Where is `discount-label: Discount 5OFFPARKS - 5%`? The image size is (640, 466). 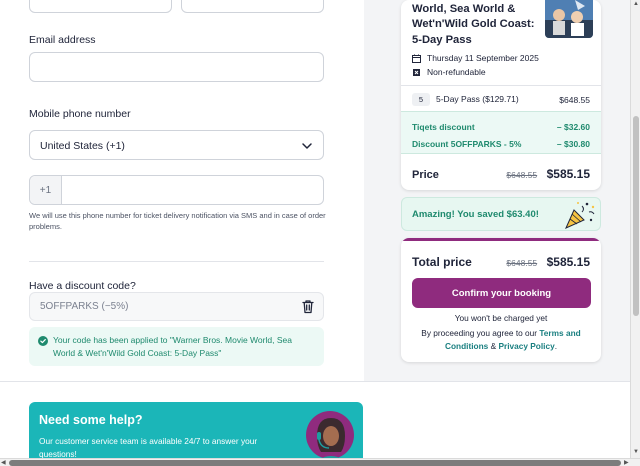 discount-label: Discount 5OFFPARKS - 5% is located at coordinates (467, 144).